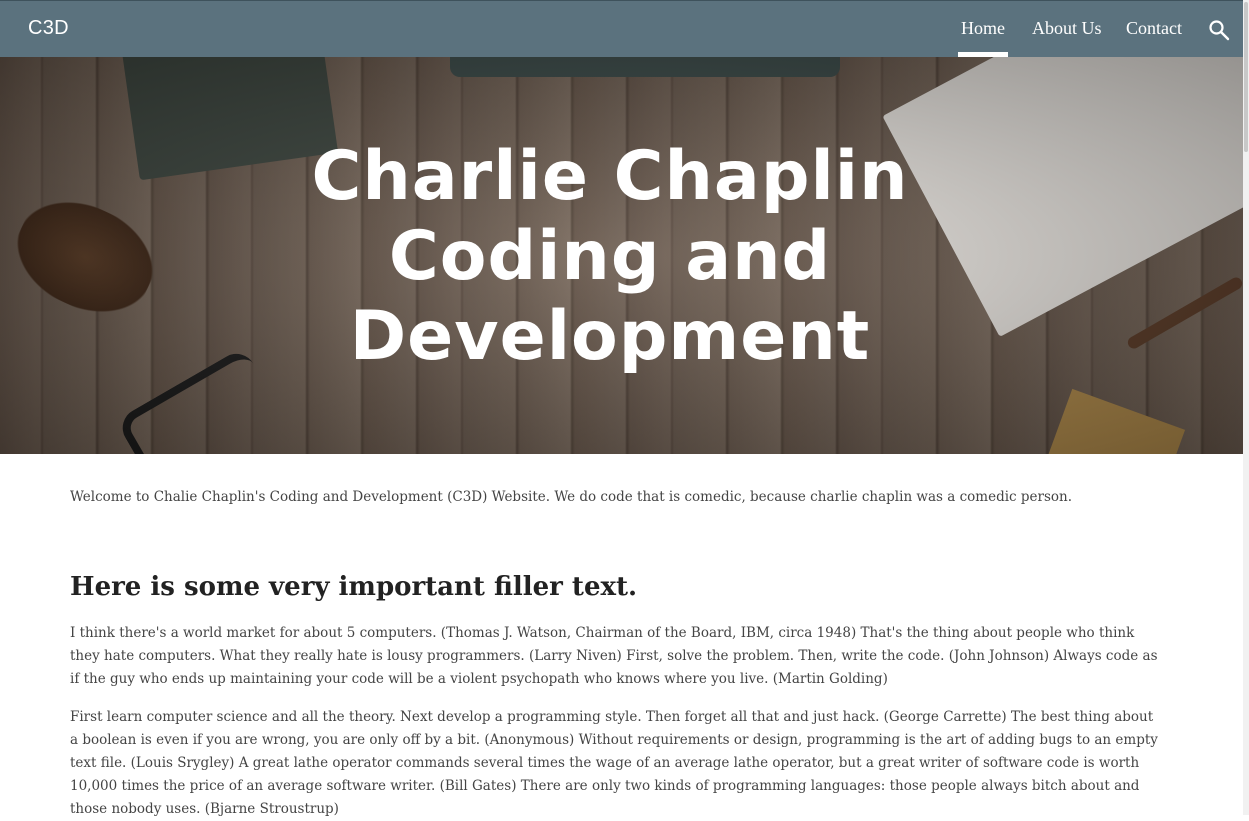 This screenshot has height=821, width=1249. I want to click on hero-title-line-1: Charlie Chaplin, so click(610, 176).